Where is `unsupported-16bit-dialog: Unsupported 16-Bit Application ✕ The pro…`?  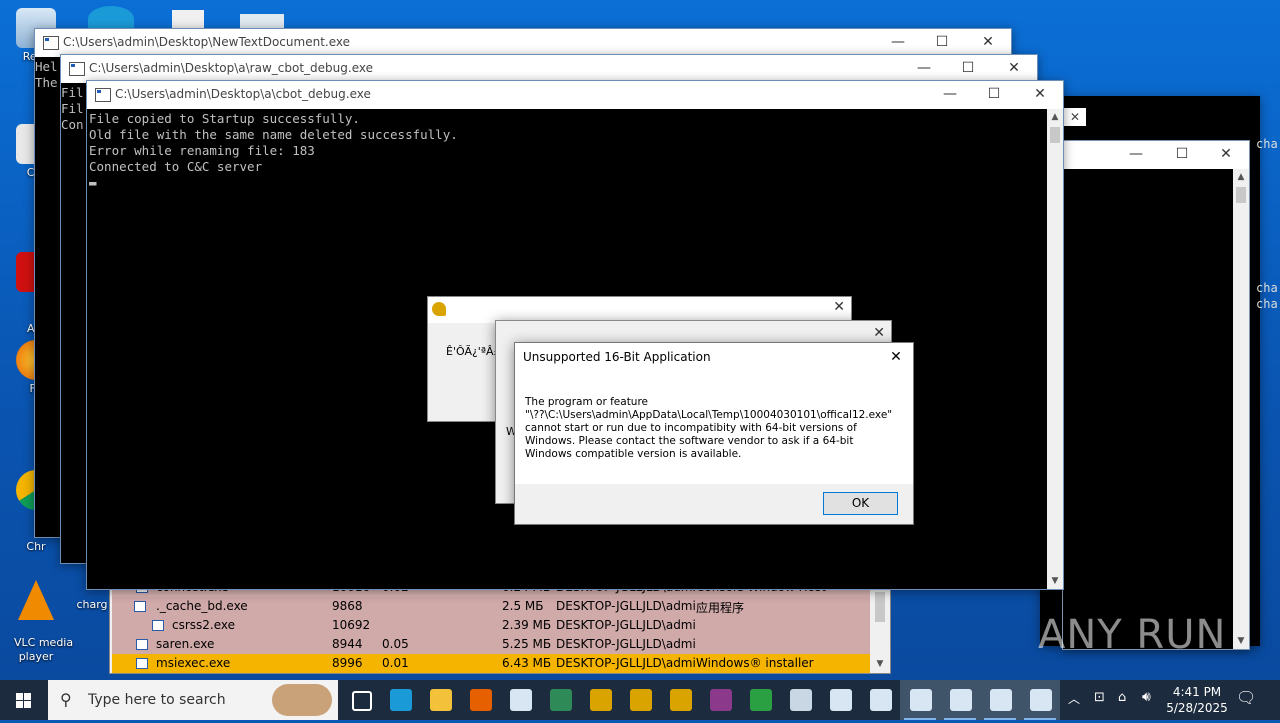
unsupported-16bit-dialog: Unsupported 16-Bit Application ✕ The pro… is located at coordinates (714, 433).